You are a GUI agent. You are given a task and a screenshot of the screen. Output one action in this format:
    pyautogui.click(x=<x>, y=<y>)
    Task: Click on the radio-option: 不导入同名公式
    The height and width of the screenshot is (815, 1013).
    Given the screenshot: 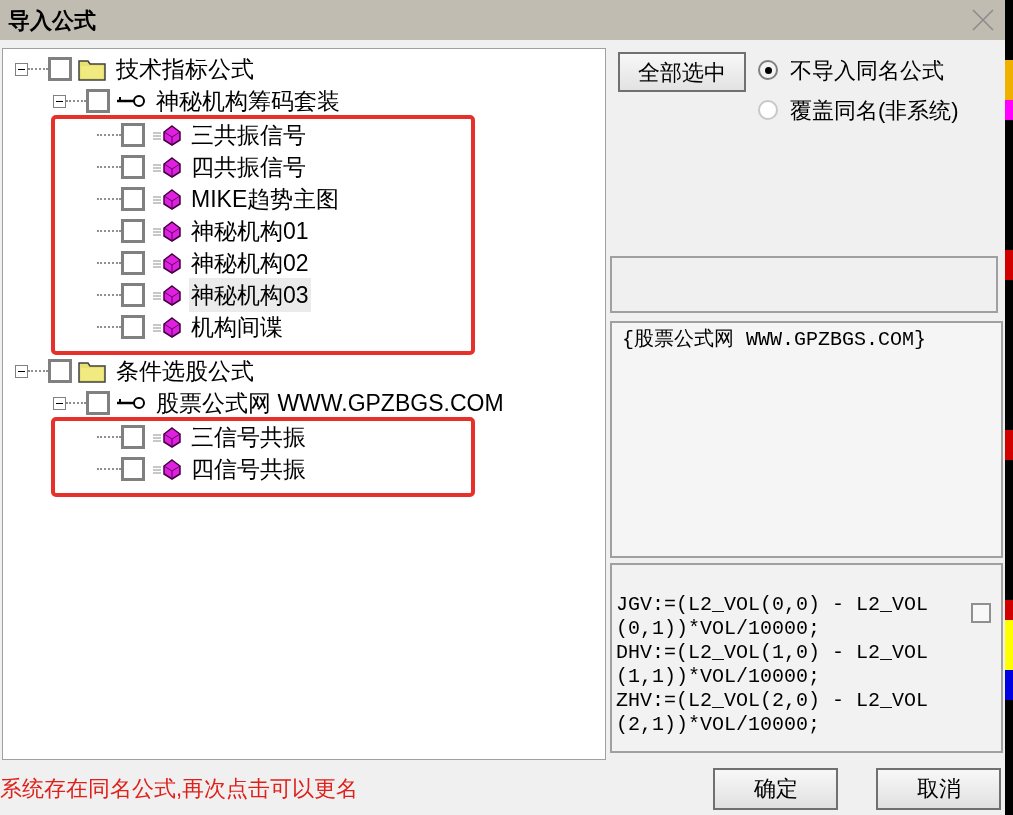 What is the action you would take?
    pyautogui.click(x=858, y=70)
    